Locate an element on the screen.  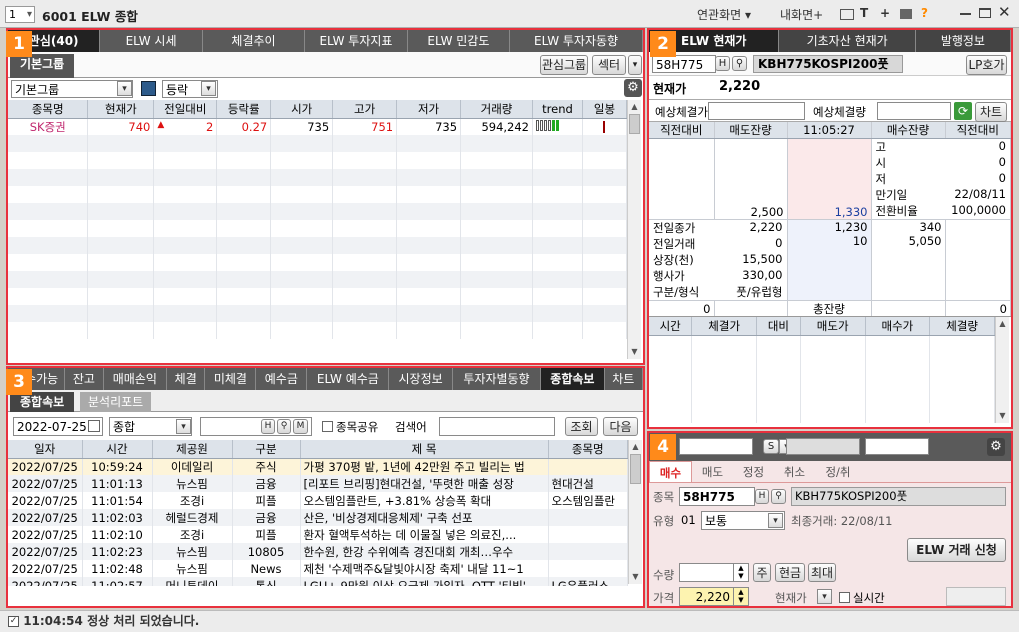
cash-button: 현금 is located at coordinates (790, 572).